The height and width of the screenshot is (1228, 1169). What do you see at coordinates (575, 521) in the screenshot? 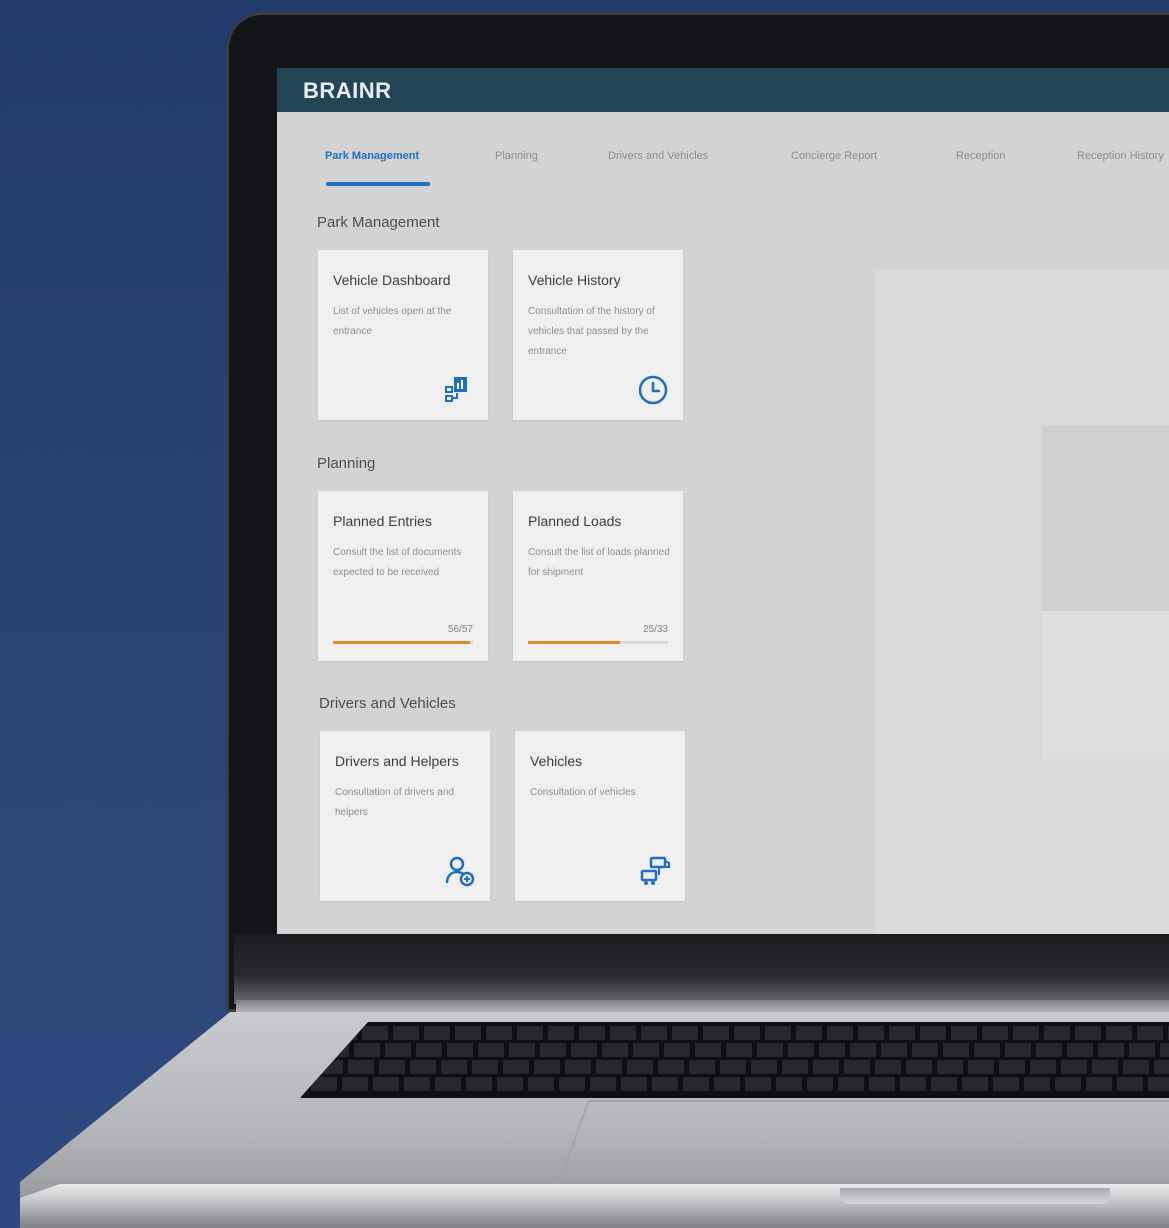
I see `card-title: Planned Loads` at bounding box center [575, 521].